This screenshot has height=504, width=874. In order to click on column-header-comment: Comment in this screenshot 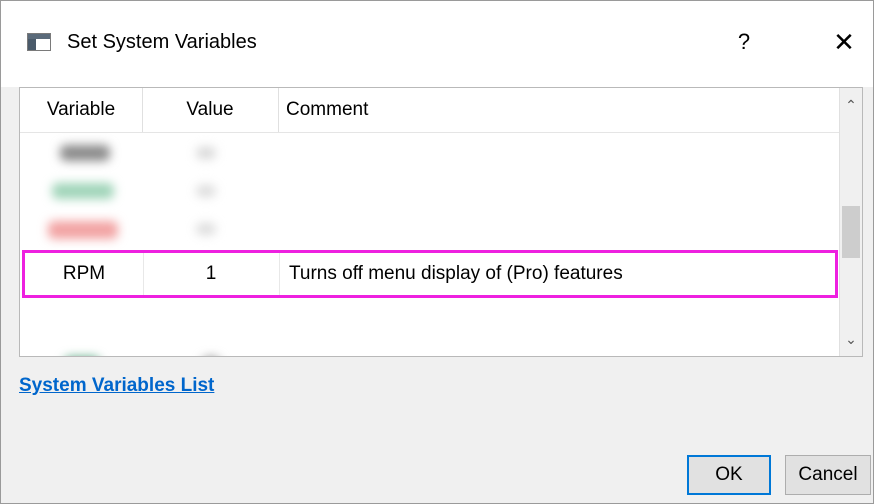, I will do `click(558, 110)`.